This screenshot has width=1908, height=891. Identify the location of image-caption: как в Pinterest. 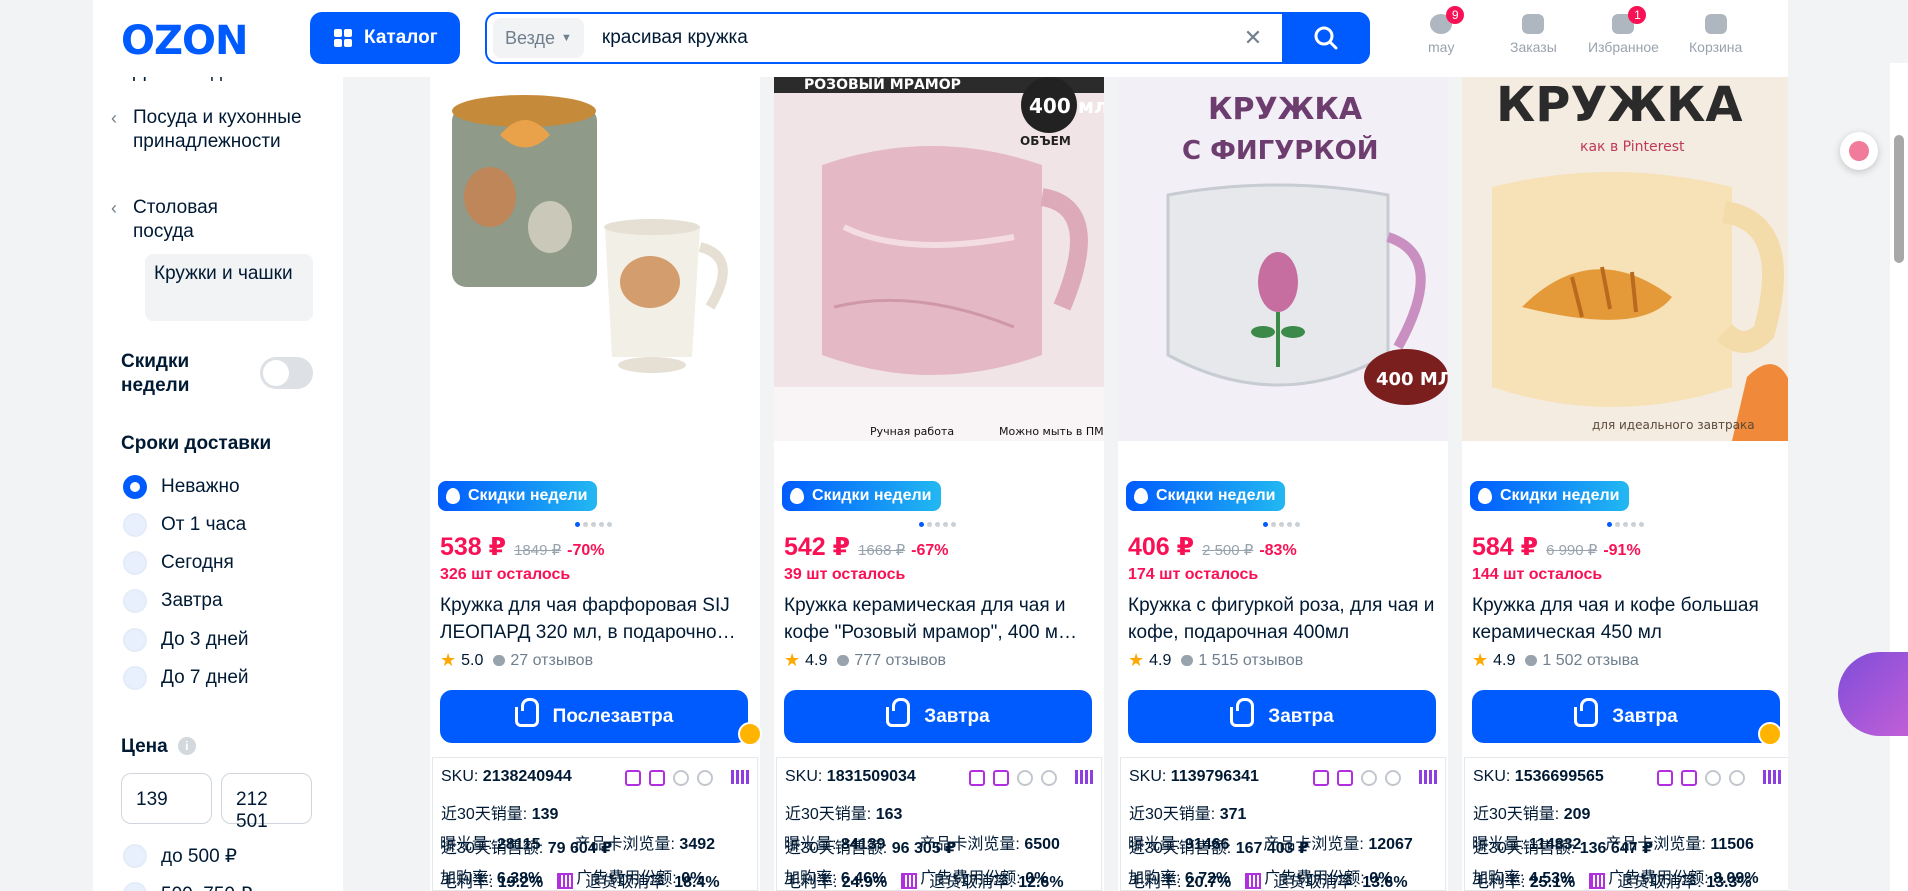
(1632, 147).